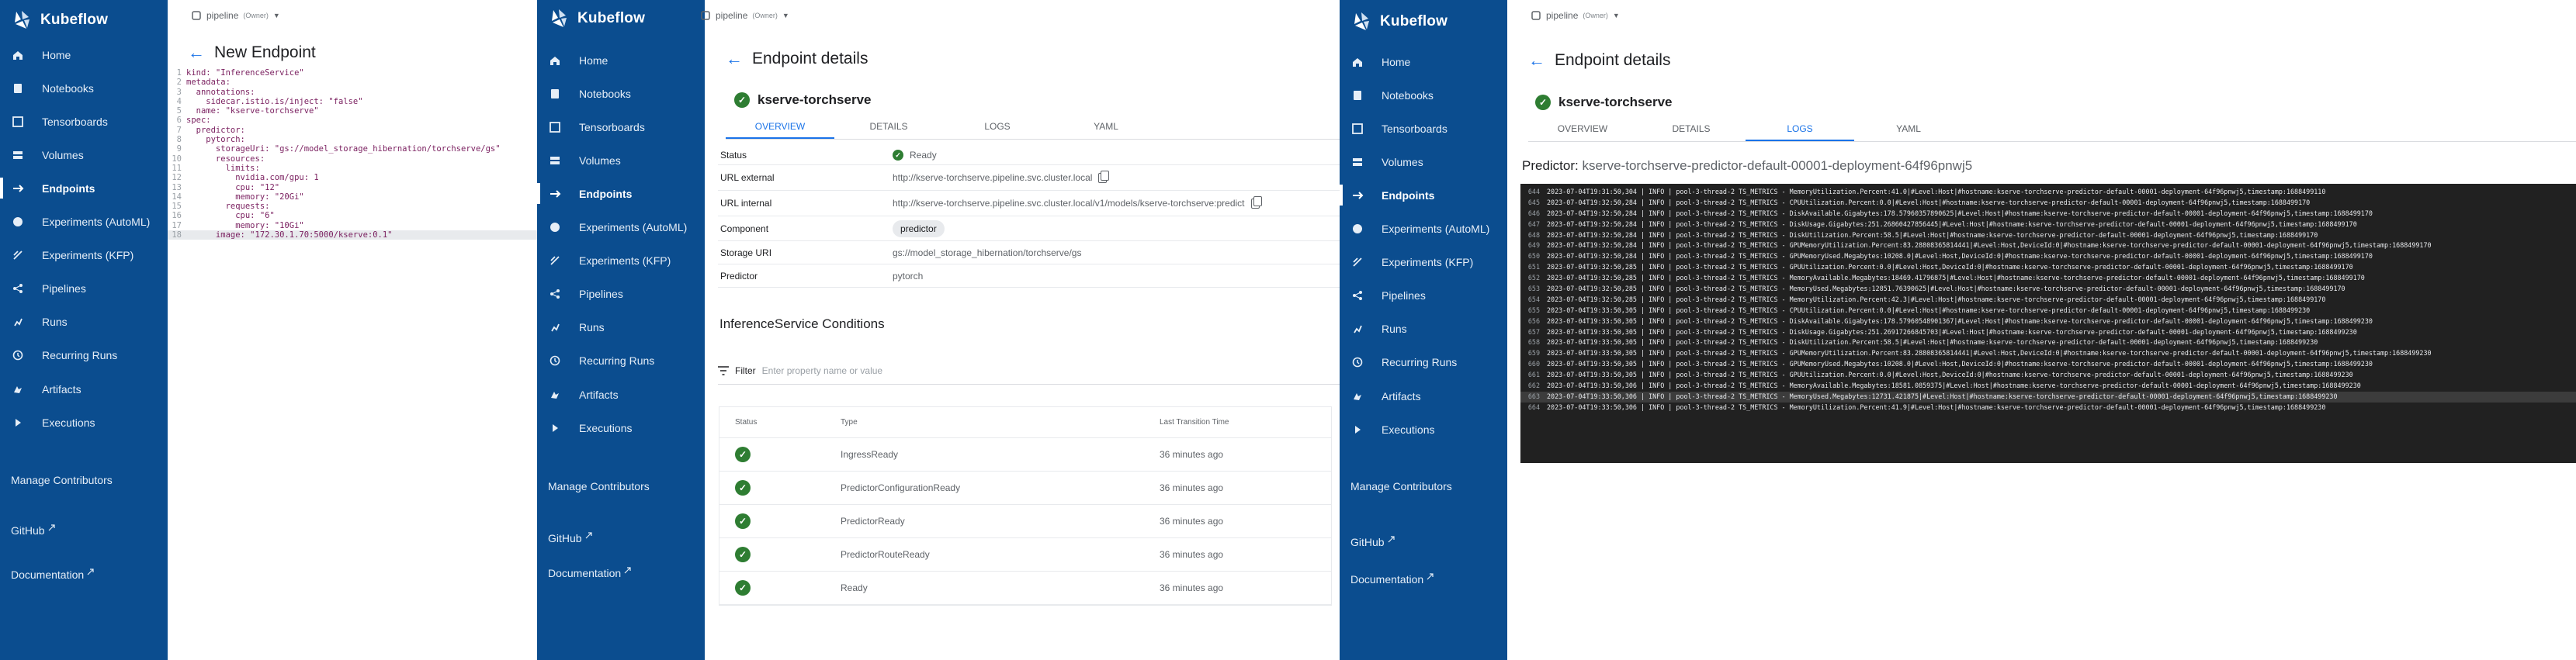  What do you see at coordinates (352, 235) in the screenshot?
I see `editor-line: 18 image: "172.30.1.70:5000/kserve:0.1"` at bounding box center [352, 235].